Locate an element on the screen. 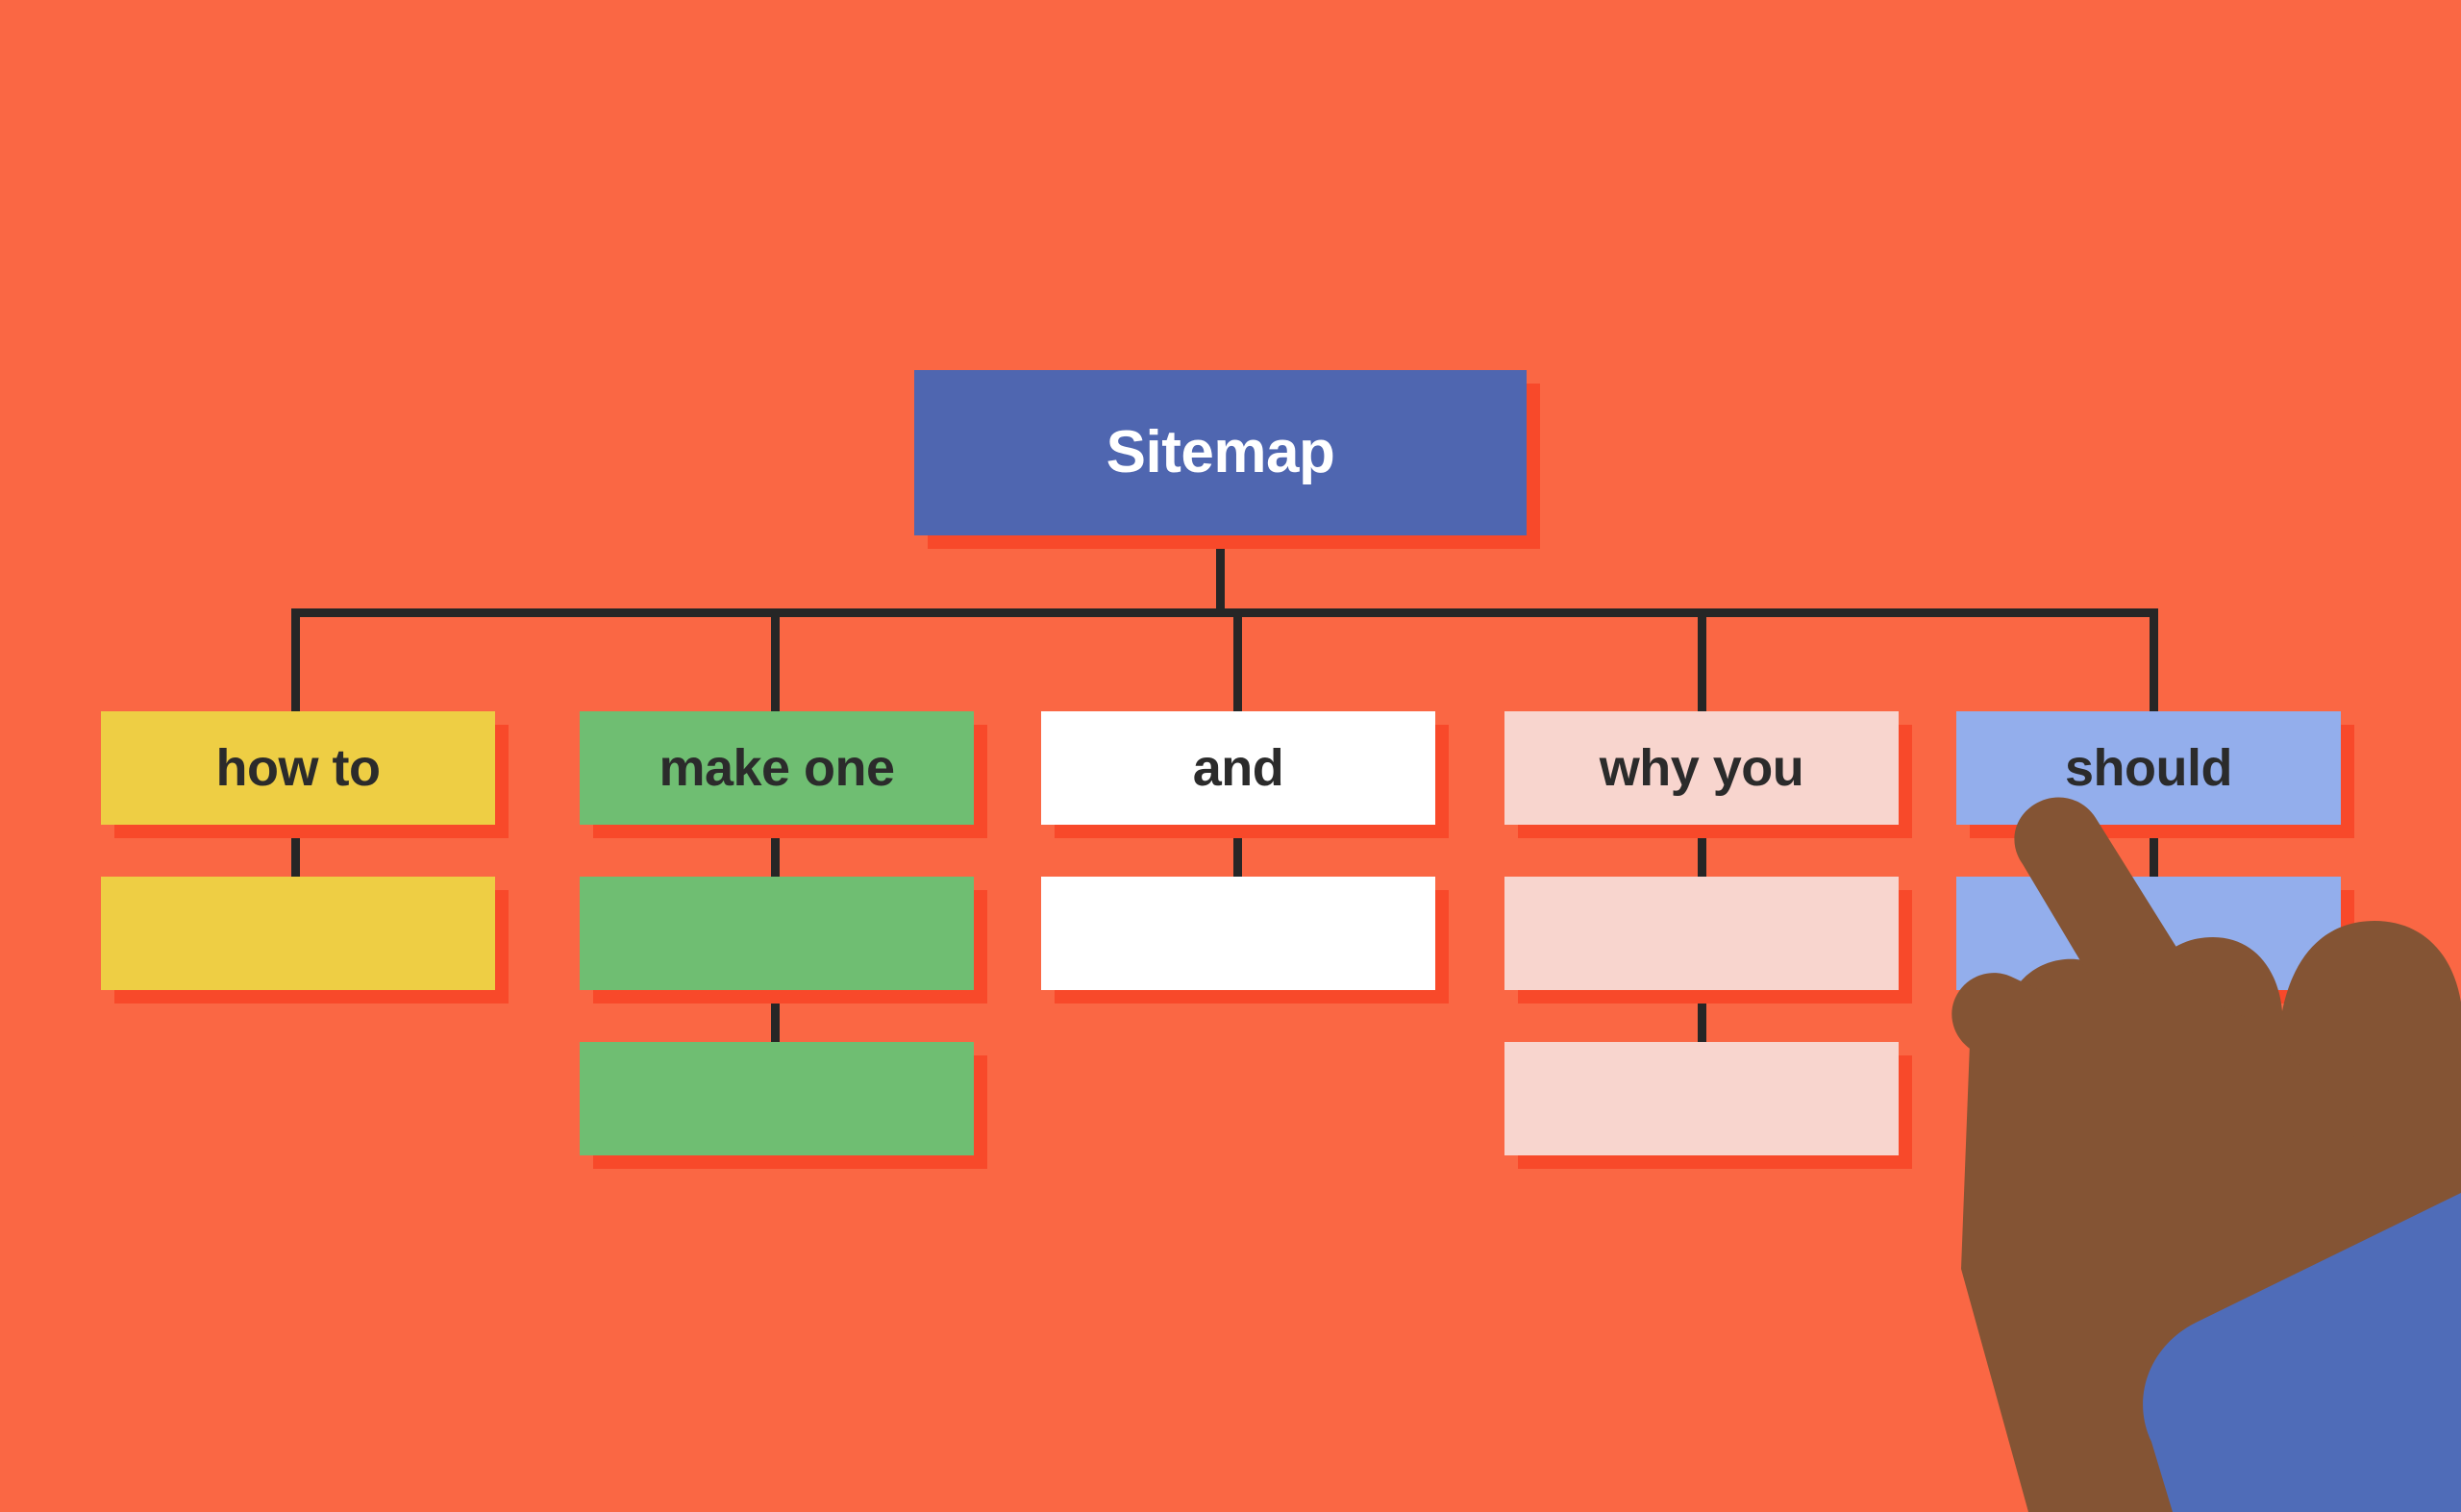 The height and width of the screenshot is (1512, 2461). node-label: Sitemap is located at coordinates (1220, 452).